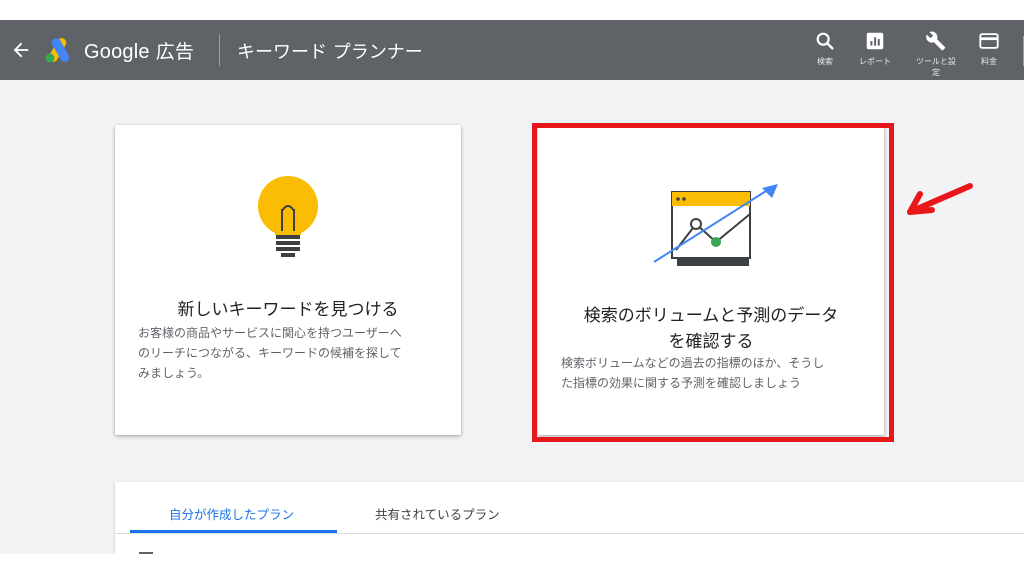  I want to click on top-app-bar: Google 広告 キーワード プランナー 検索 レポート ツールと設定 料金, so click(512, 50).